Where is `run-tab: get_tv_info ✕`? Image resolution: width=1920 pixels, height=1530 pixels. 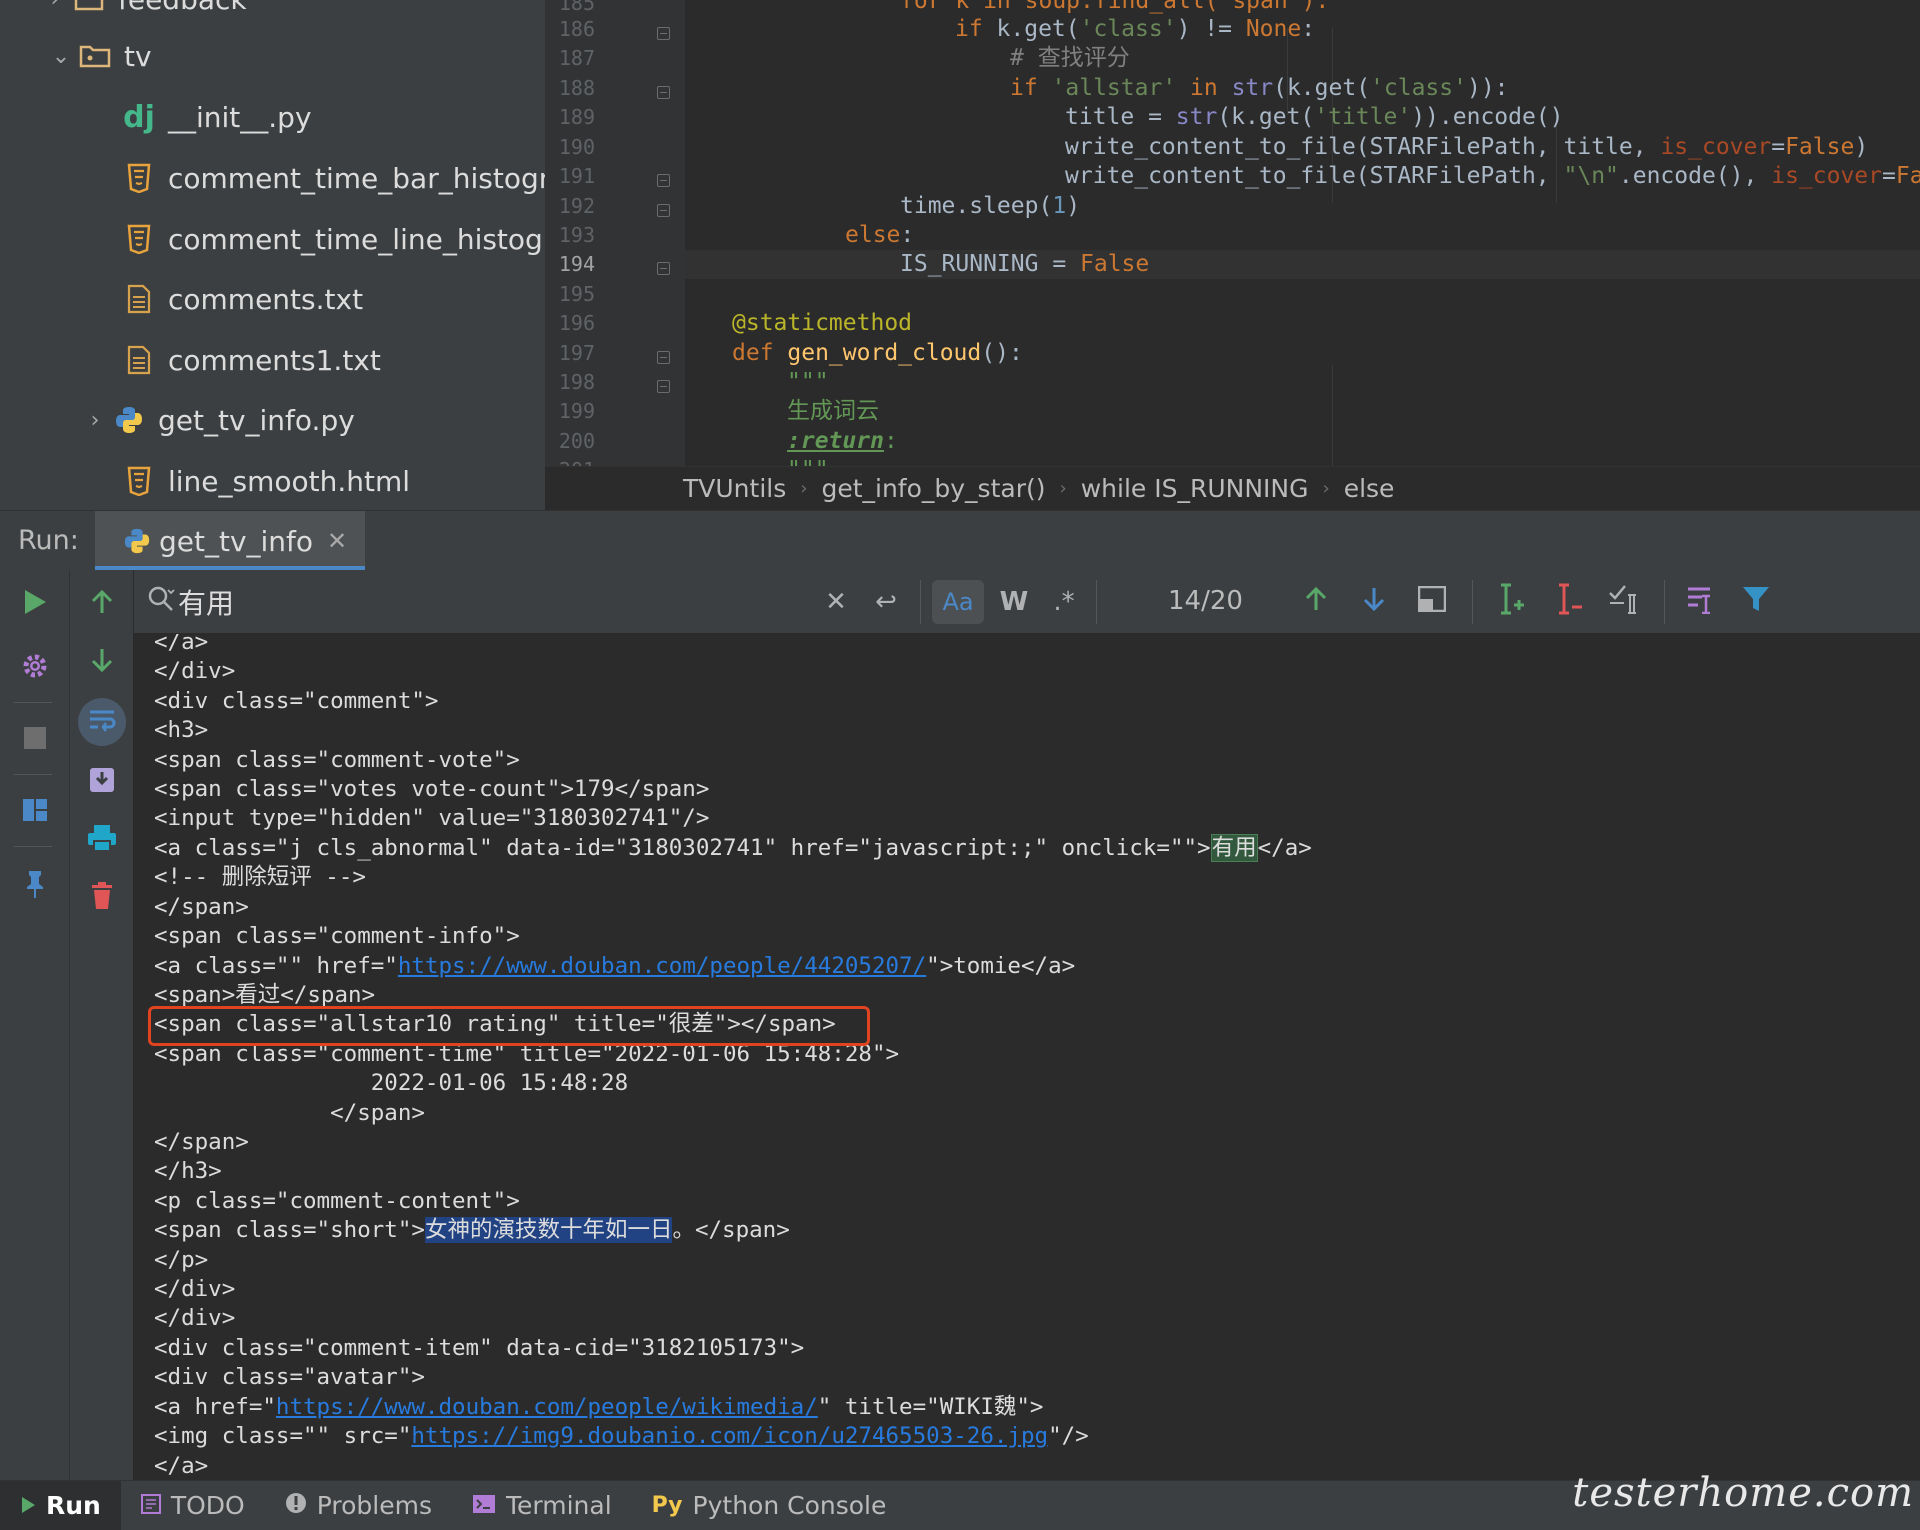
run-tab: get_tv_info ✕ is located at coordinates (230, 541).